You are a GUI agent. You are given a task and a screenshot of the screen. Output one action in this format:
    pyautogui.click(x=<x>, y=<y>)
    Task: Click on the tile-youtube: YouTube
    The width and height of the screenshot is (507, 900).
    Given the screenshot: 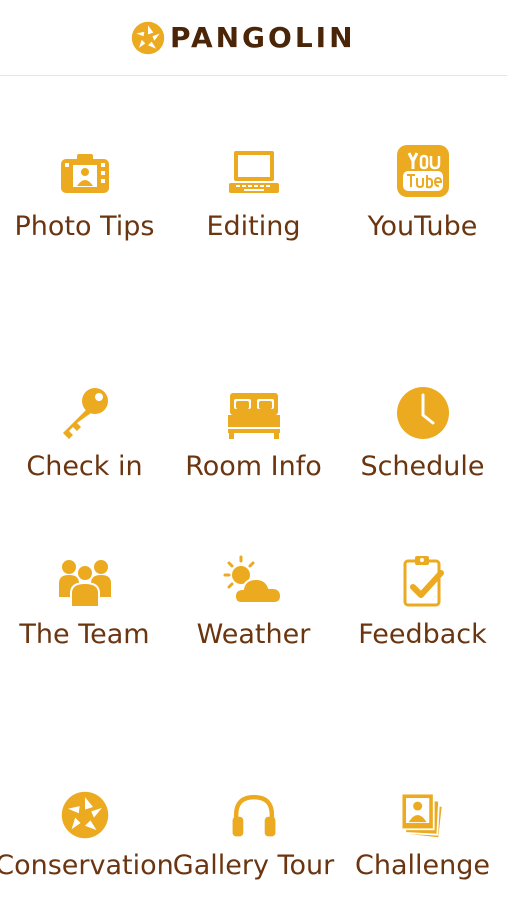 What is the action you would take?
    pyautogui.click(x=422, y=194)
    